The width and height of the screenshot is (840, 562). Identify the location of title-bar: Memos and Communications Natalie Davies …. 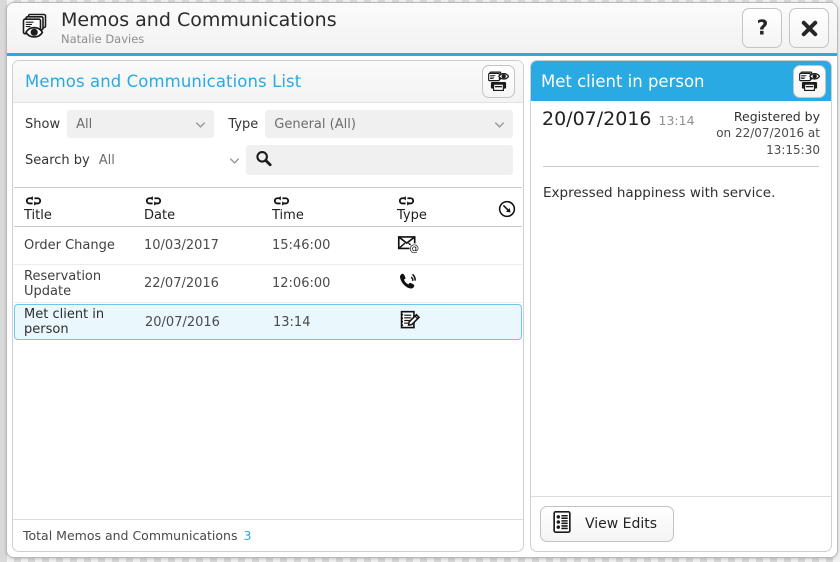
(422, 28).